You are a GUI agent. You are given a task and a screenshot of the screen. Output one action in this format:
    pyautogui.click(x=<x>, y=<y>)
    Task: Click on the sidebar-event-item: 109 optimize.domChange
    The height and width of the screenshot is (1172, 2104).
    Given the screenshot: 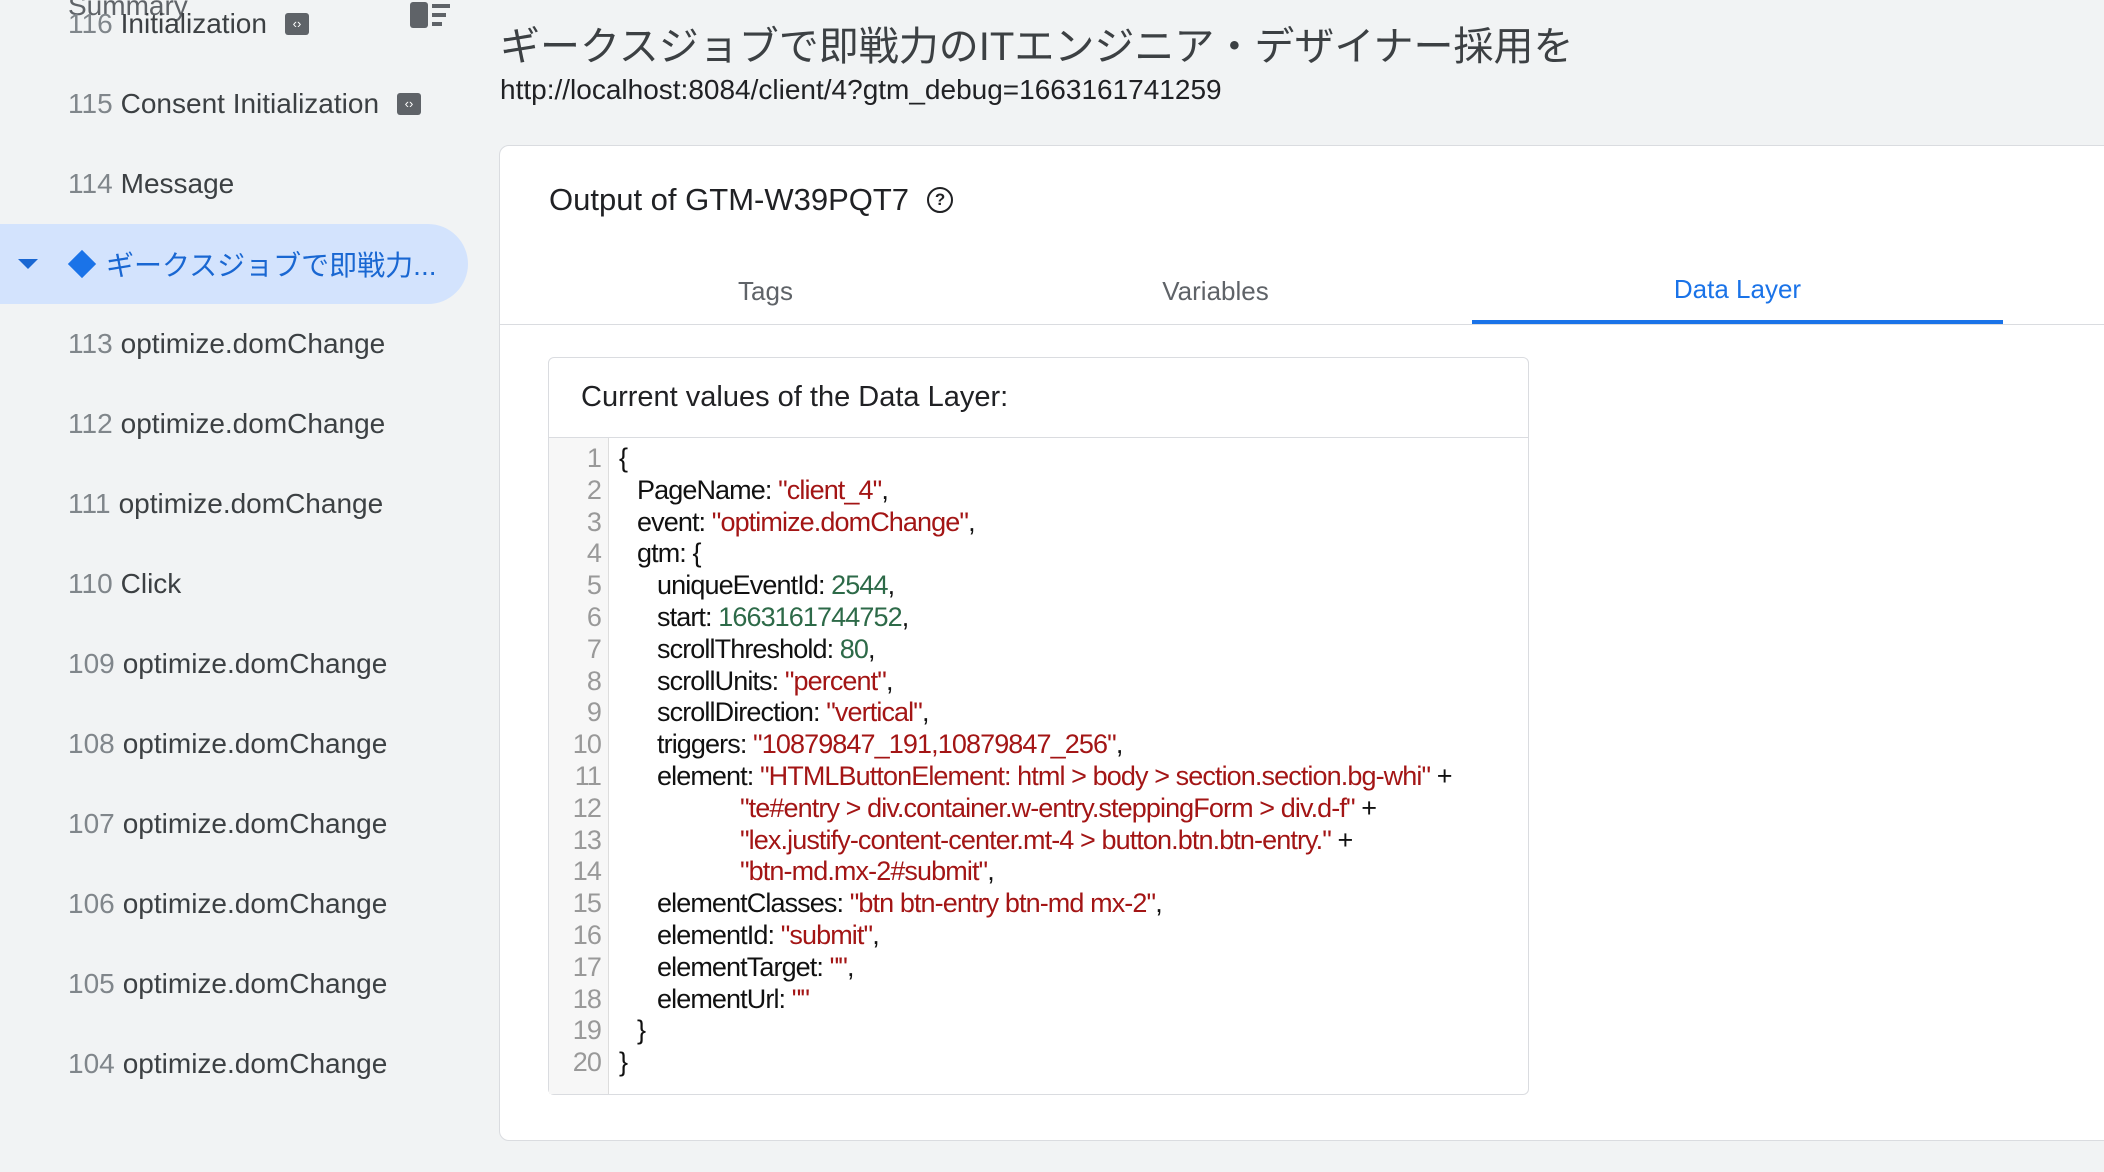 What is the action you would take?
    pyautogui.click(x=234, y=664)
    